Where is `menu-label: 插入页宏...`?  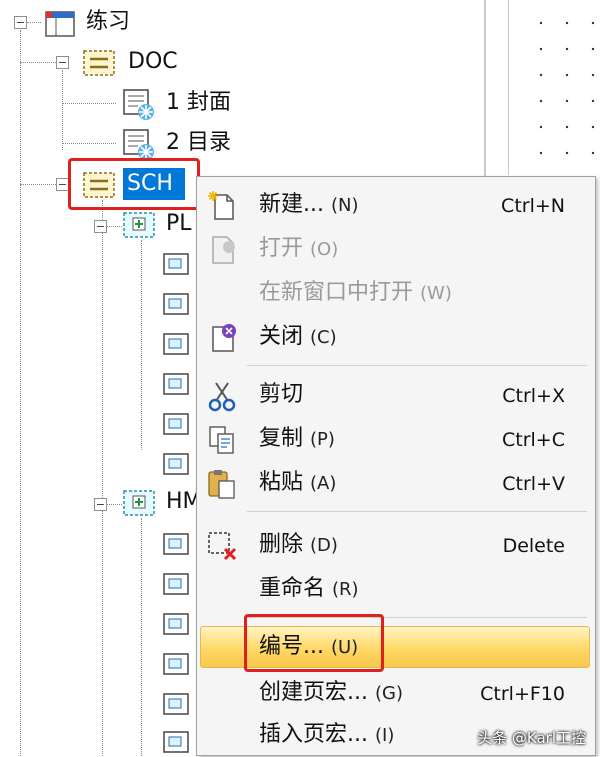
menu-label: 插入页宏... is located at coordinates (313, 734).